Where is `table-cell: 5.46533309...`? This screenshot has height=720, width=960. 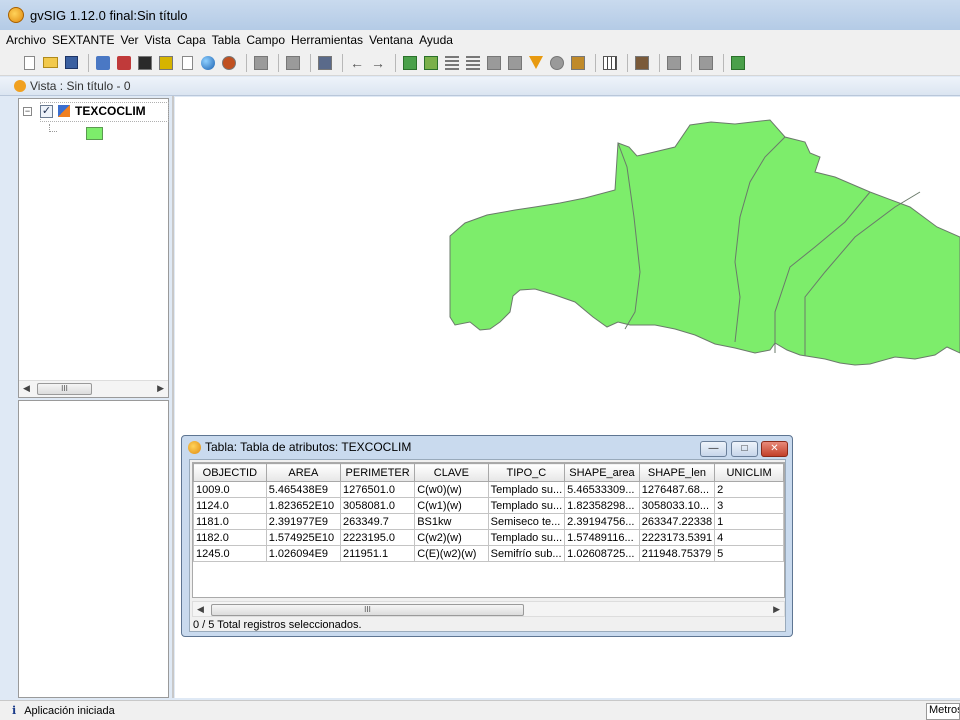
table-cell: 5.46533309... is located at coordinates (602, 489).